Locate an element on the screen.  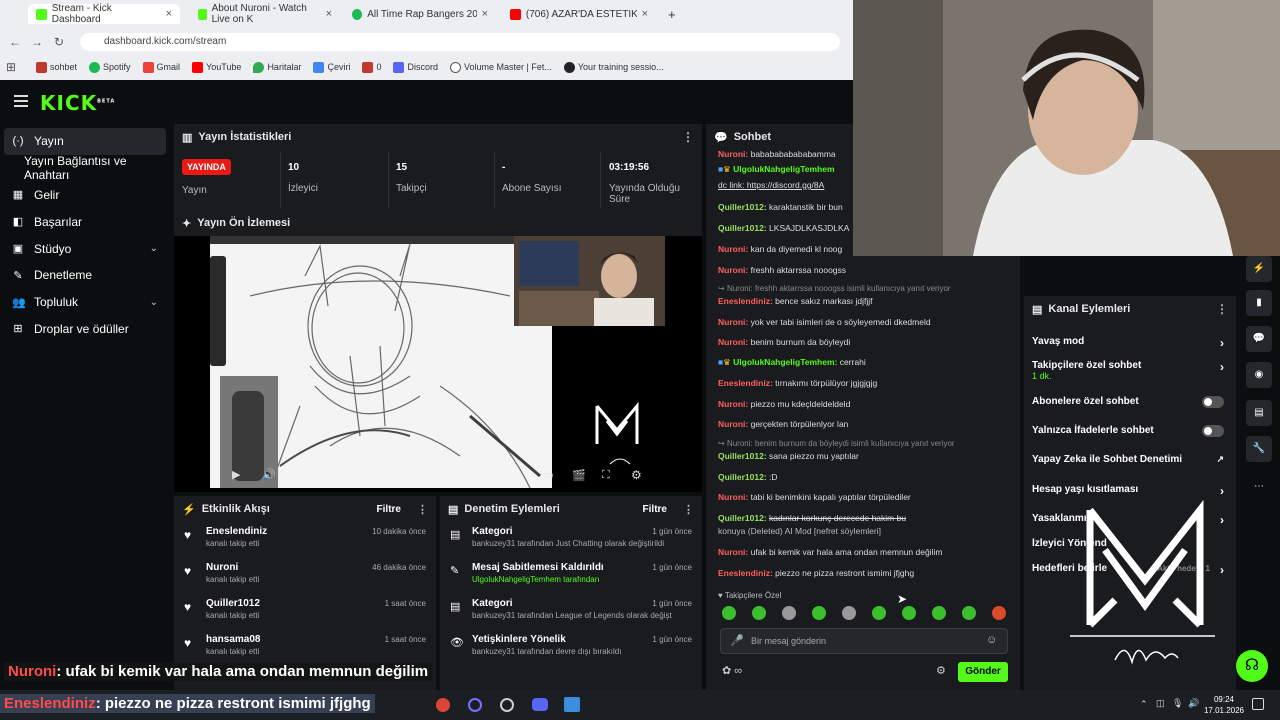
volume-icon: 🔊 is located at coordinates (269, 474).